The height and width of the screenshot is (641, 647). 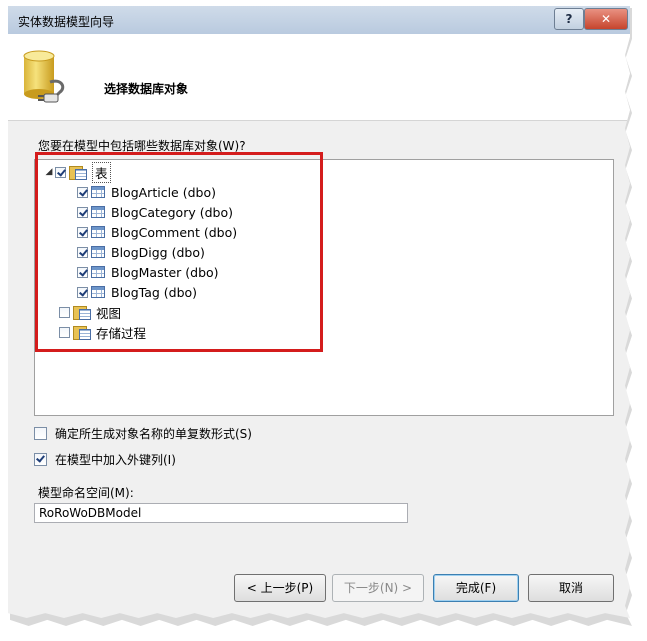 What do you see at coordinates (154, 292) in the screenshot?
I see `table-label: BlogTag (dbo)` at bounding box center [154, 292].